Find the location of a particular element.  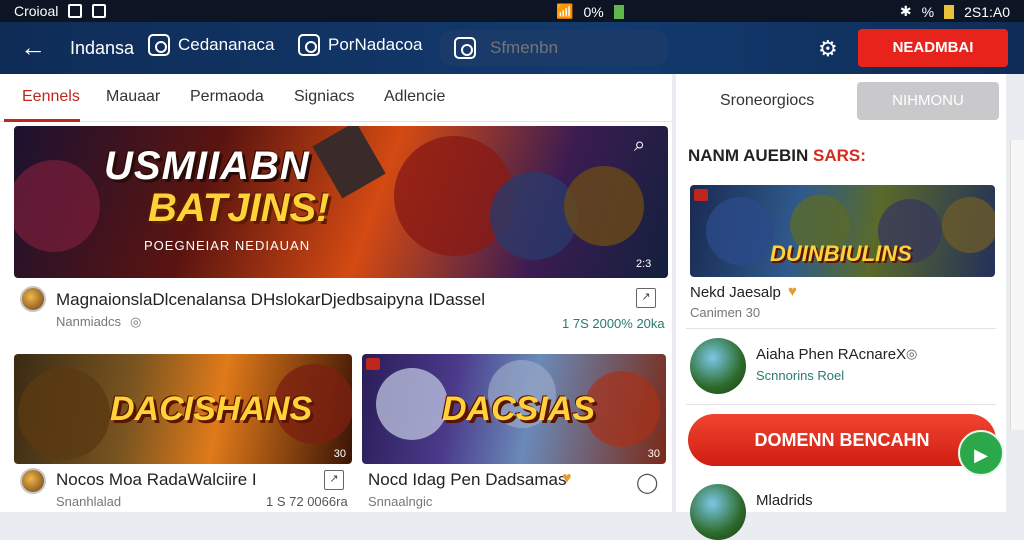

section-title-text: NANM AUEBIN is located at coordinates (748, 155).